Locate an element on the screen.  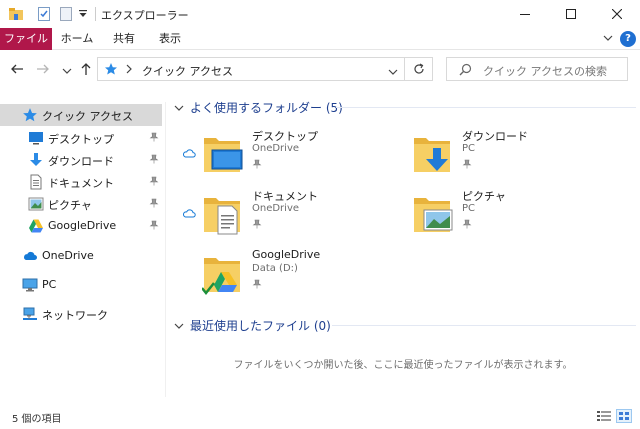
maximize-icon is located at coordinates (571, 14).